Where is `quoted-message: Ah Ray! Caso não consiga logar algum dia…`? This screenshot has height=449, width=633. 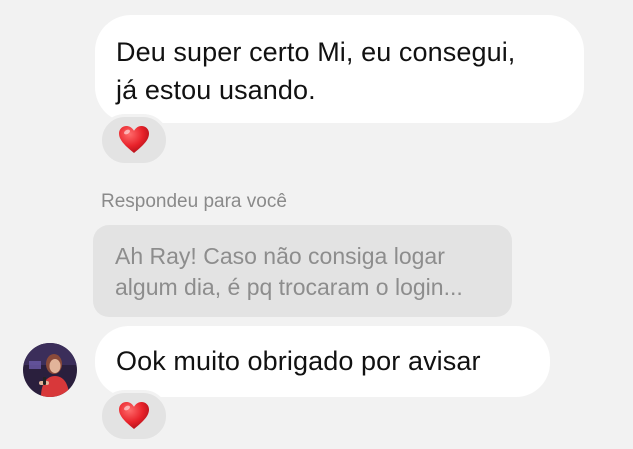 quoted-message: Ah Ray! Caso não consiga logar algum dia… is located at coordinates (302, 271).